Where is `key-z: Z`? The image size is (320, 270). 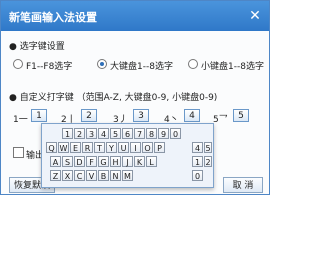
key-z: Z is located at coordinates (55, 175).